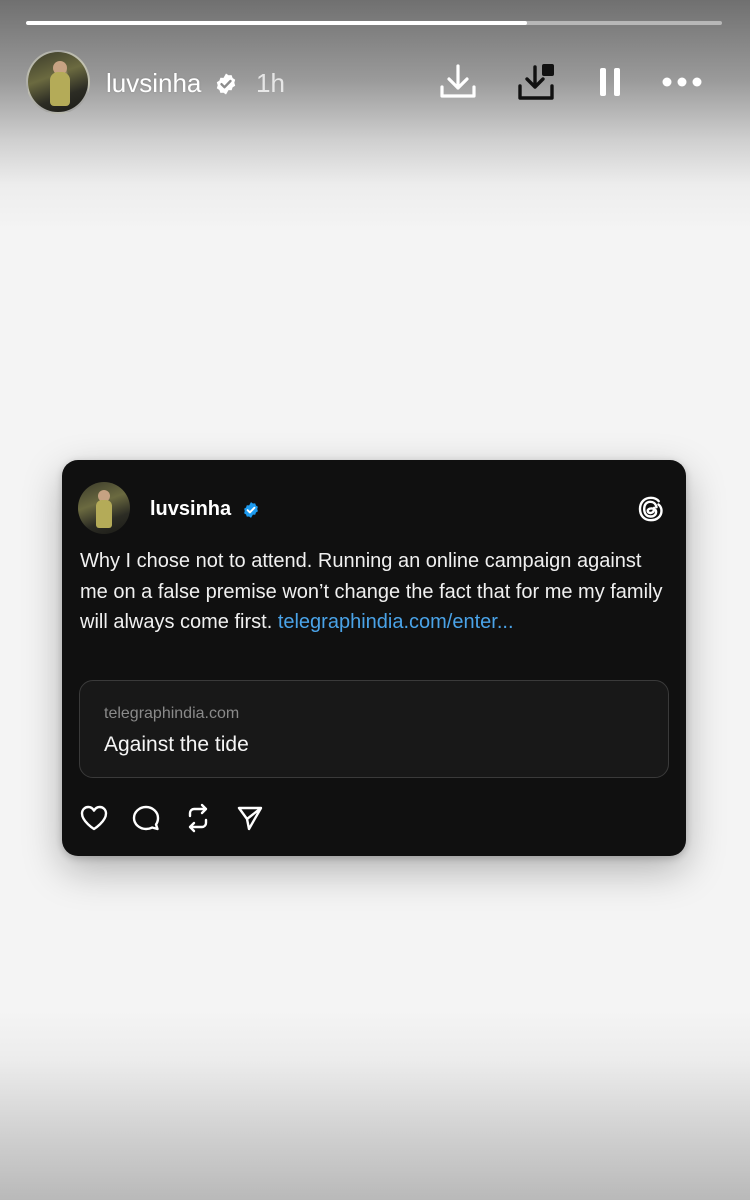 This screenshot has height=1200, width=750. Describe the element at coordinates (153, 83) in the screenshot. I see `story-username: luvsinha` at that location.